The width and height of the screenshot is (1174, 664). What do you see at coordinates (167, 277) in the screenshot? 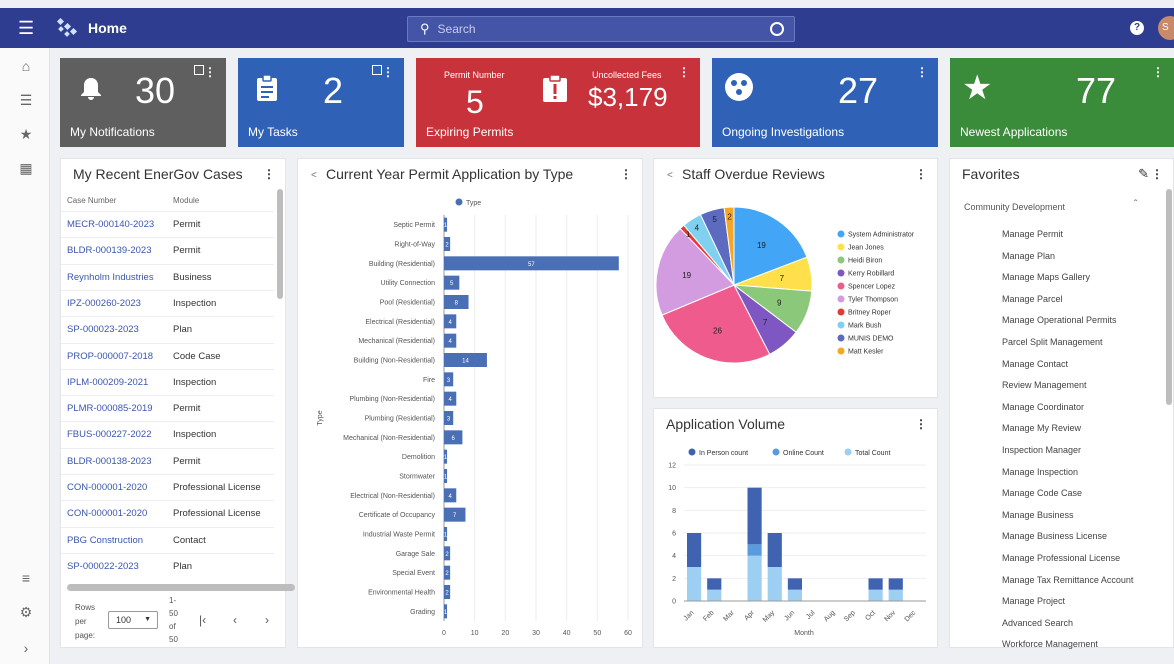
I see `table-row: Reynholm Industries Business` at bounding box center [167, 277].